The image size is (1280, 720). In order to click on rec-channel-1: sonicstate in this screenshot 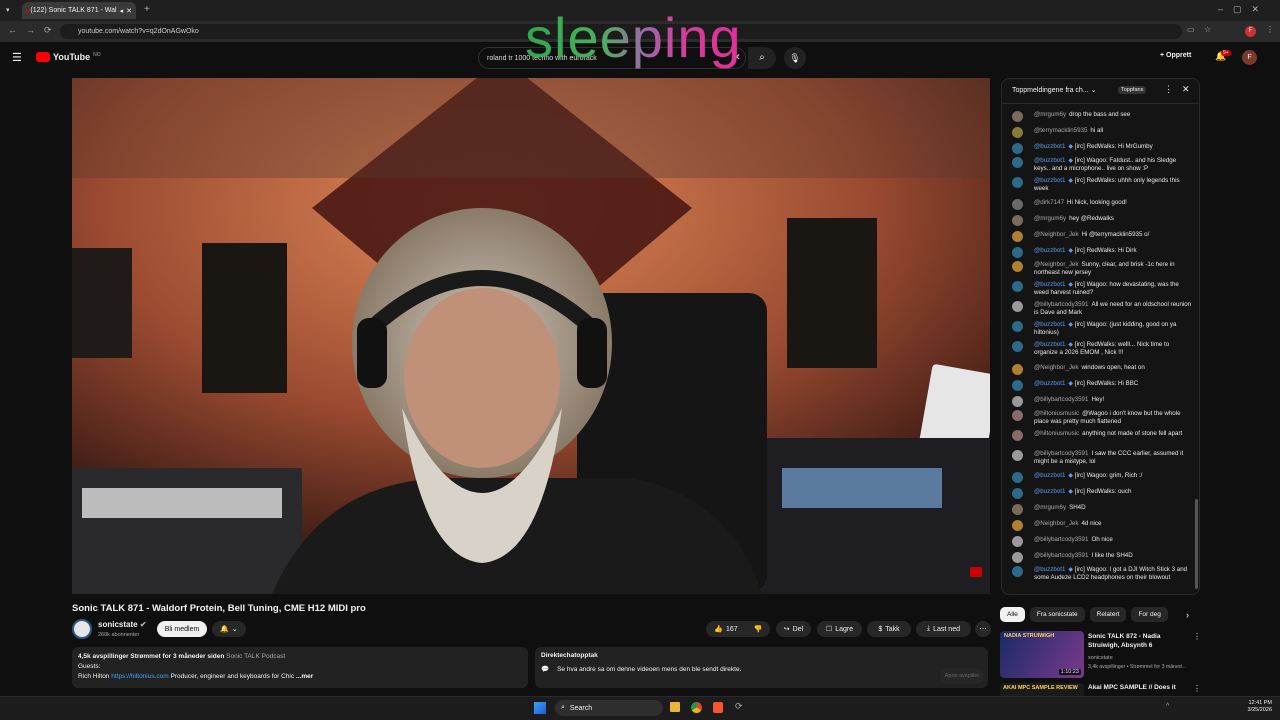, I will do `click(1100, 658)`.